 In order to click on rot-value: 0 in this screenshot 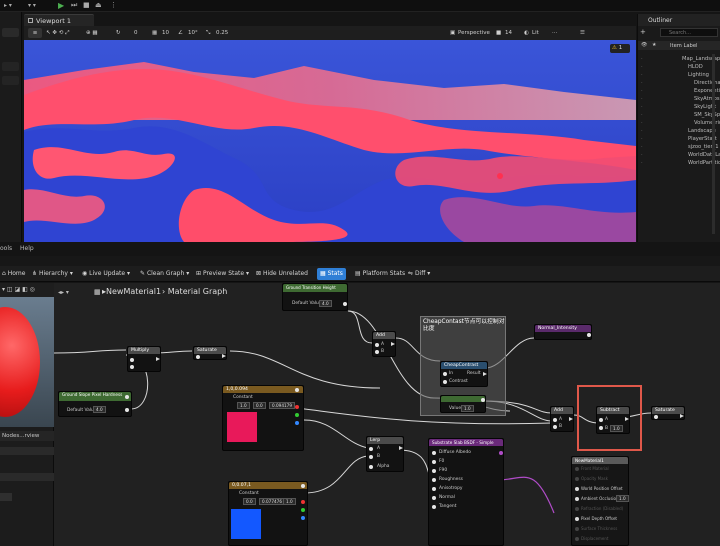, I will do `click(136, 33)`.